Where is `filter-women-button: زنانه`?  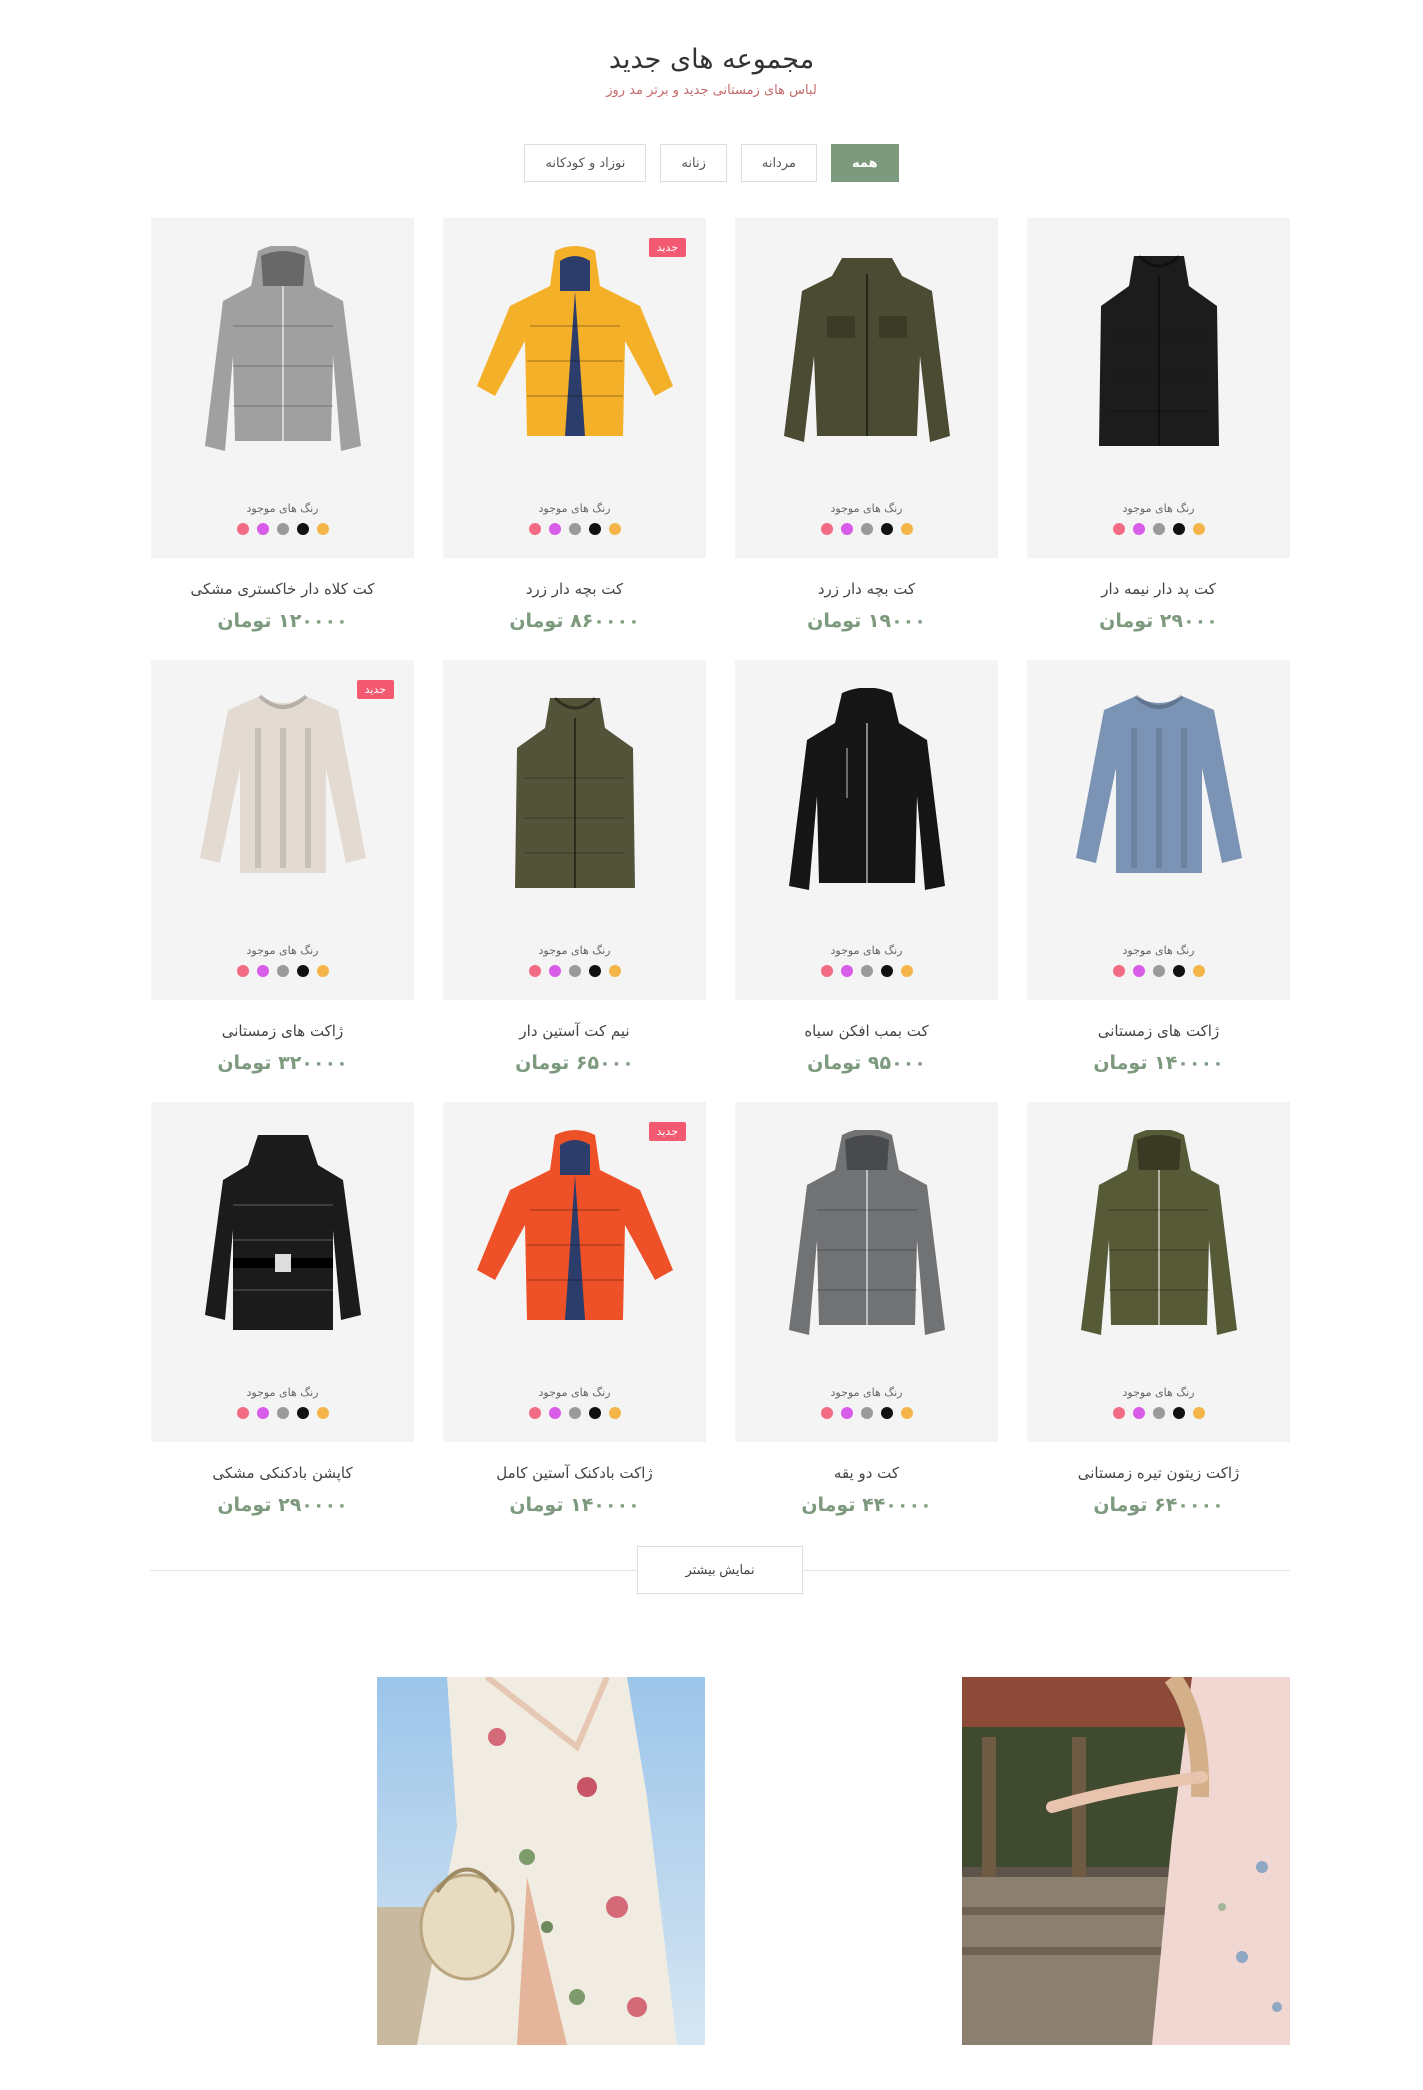
filter-women-button: زنانه is located at coordinates (693, 163).